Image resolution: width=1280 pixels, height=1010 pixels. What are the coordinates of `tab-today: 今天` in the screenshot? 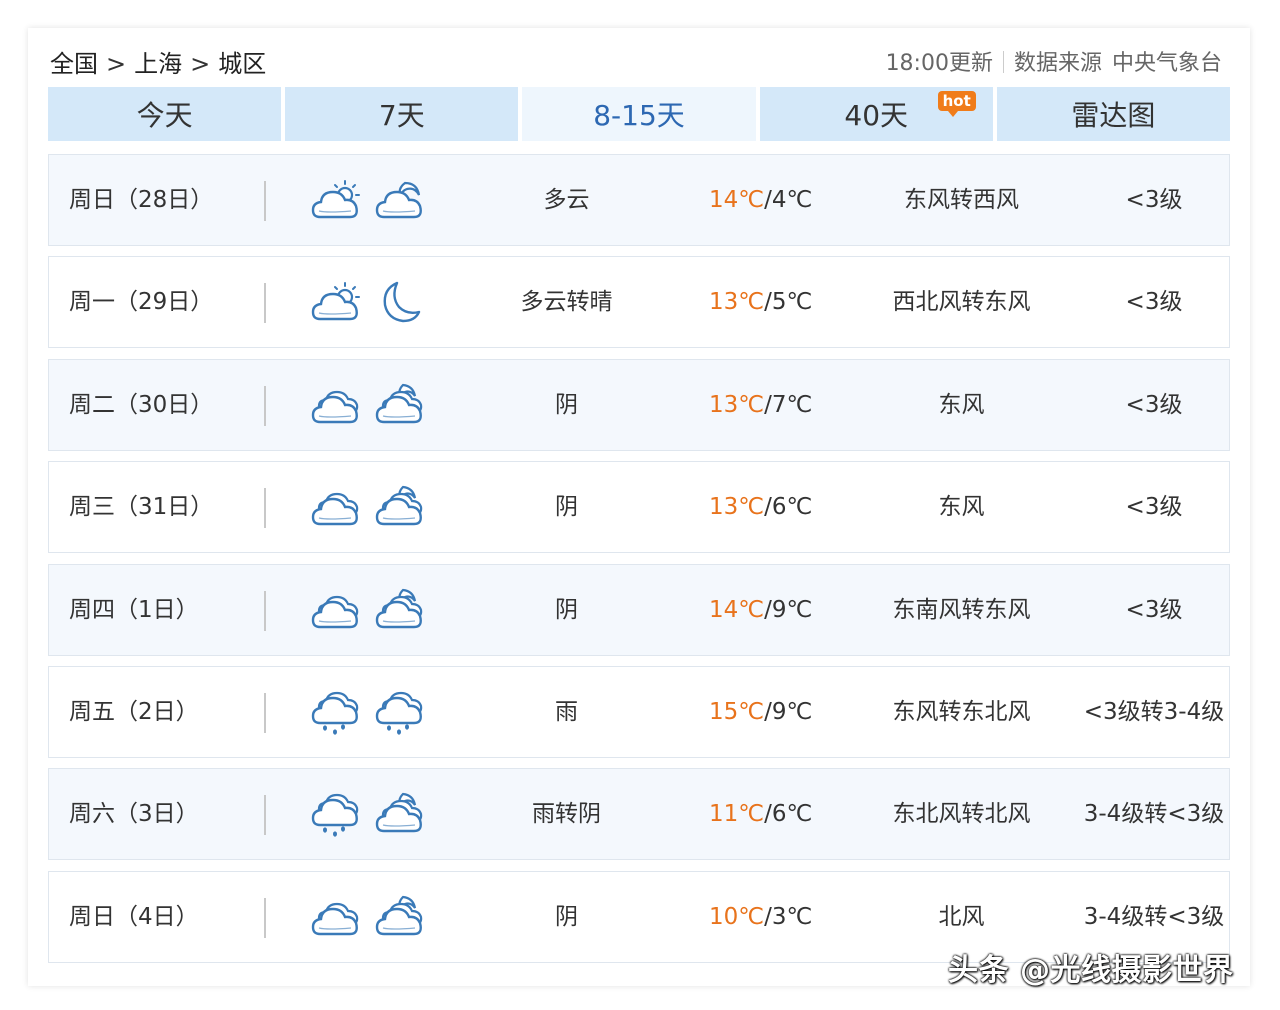 It's located at (165, 114).